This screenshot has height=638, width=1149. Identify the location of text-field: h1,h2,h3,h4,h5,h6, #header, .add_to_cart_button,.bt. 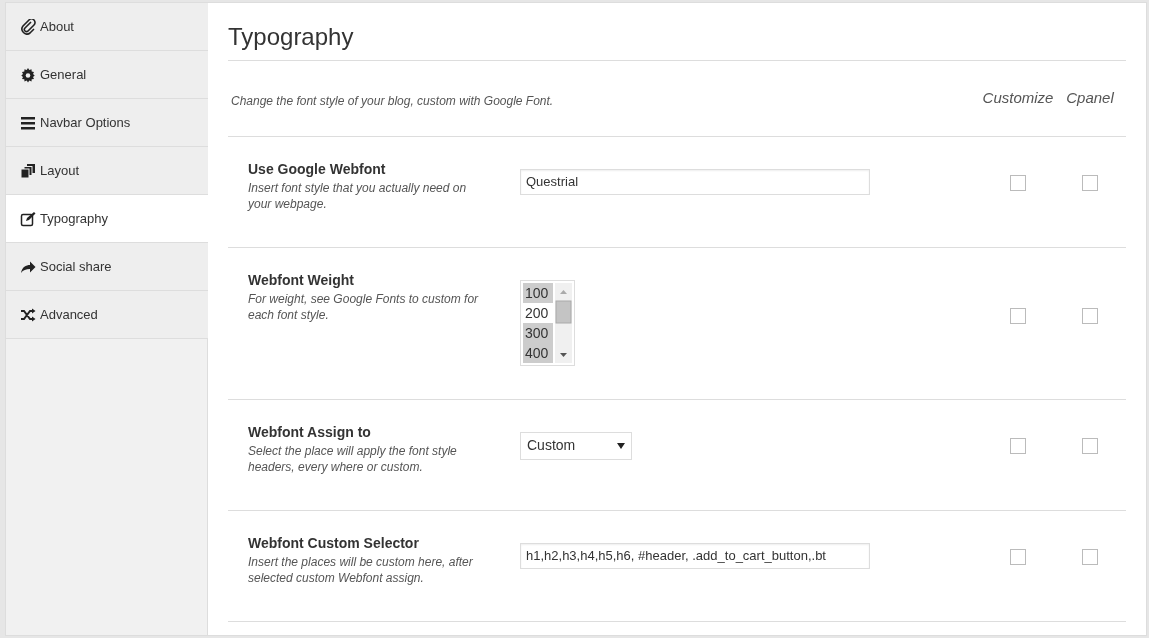
(695, 555).